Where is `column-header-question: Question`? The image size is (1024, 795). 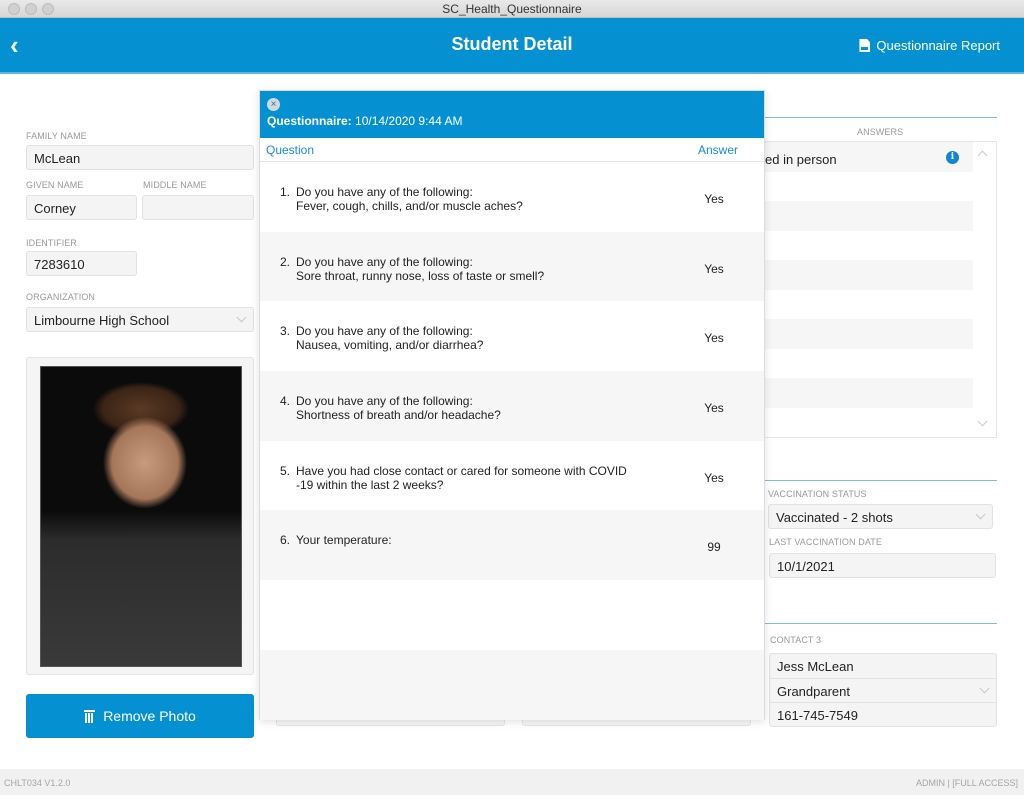
column-header-question: Question is located at coordinates (290, 150).